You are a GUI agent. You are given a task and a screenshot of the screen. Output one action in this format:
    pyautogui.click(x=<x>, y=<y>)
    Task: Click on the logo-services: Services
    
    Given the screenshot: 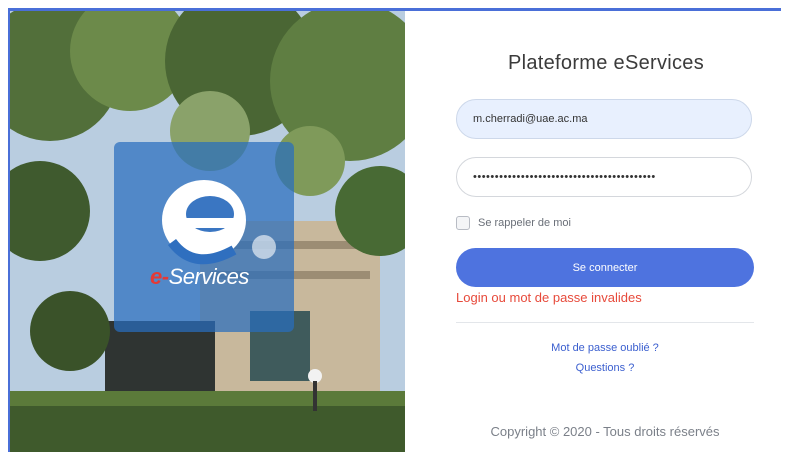 What is the action you would take?
    pyautogui.click(x=209, y=276)
    